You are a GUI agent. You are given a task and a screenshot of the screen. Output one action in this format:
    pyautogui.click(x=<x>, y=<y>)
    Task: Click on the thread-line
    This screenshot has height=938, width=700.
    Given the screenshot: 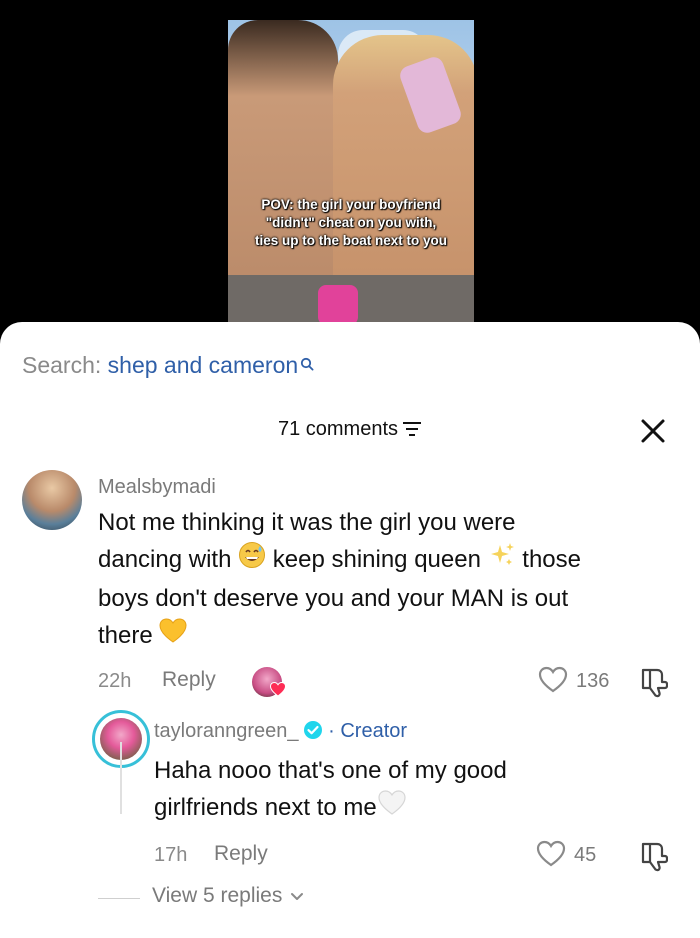 What is the action you would take?
    pyautogui.click(x=121, y=778)
    